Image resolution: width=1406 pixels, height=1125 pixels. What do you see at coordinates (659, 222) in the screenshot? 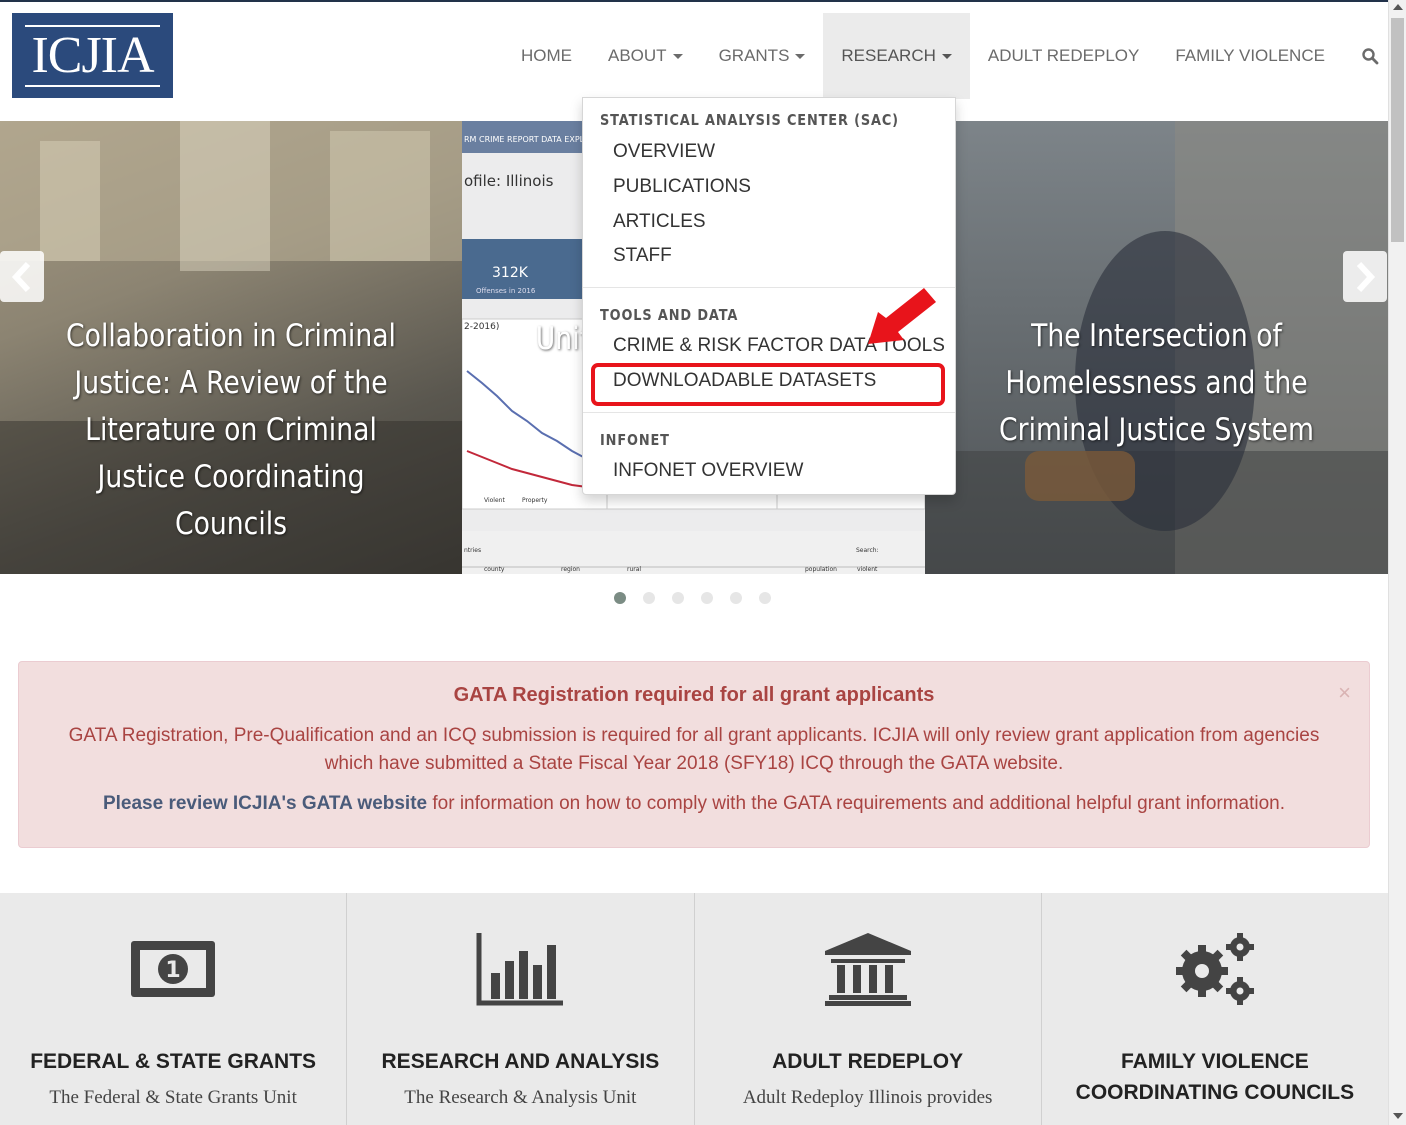
I see `menu-item-articles: ARTICLES` at bounding box center [659, 222].